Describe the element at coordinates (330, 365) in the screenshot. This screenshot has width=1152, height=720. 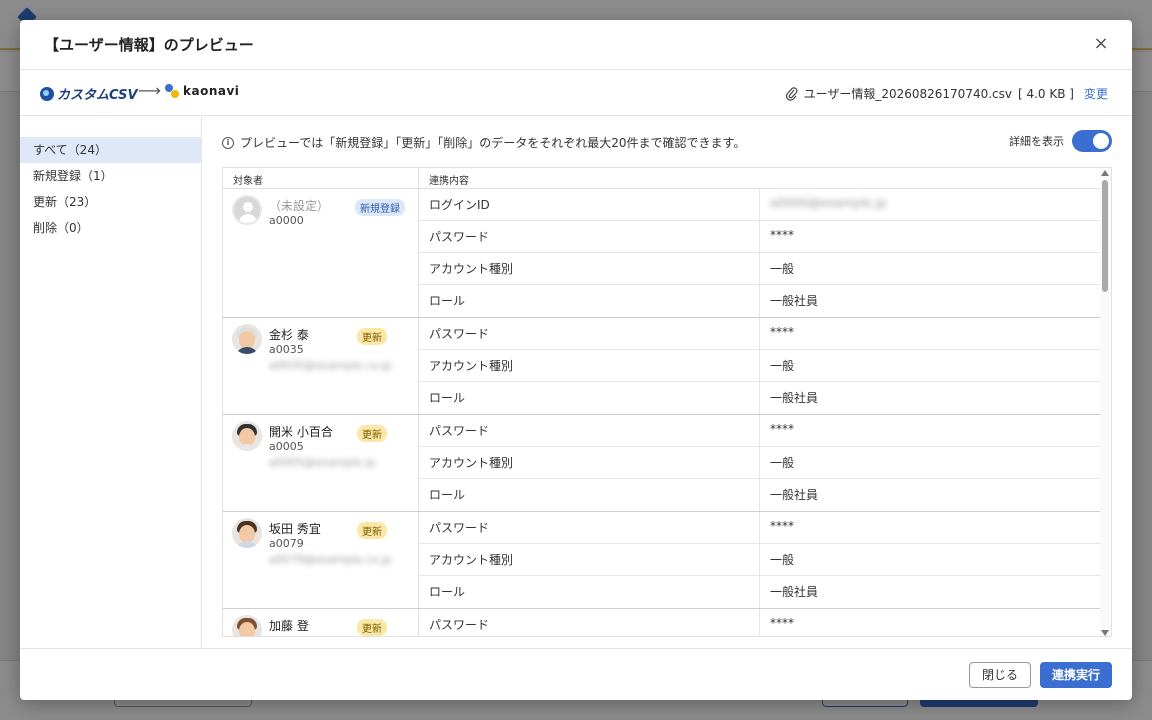
I see `person-email: a0035@example.co.jp` at that location.